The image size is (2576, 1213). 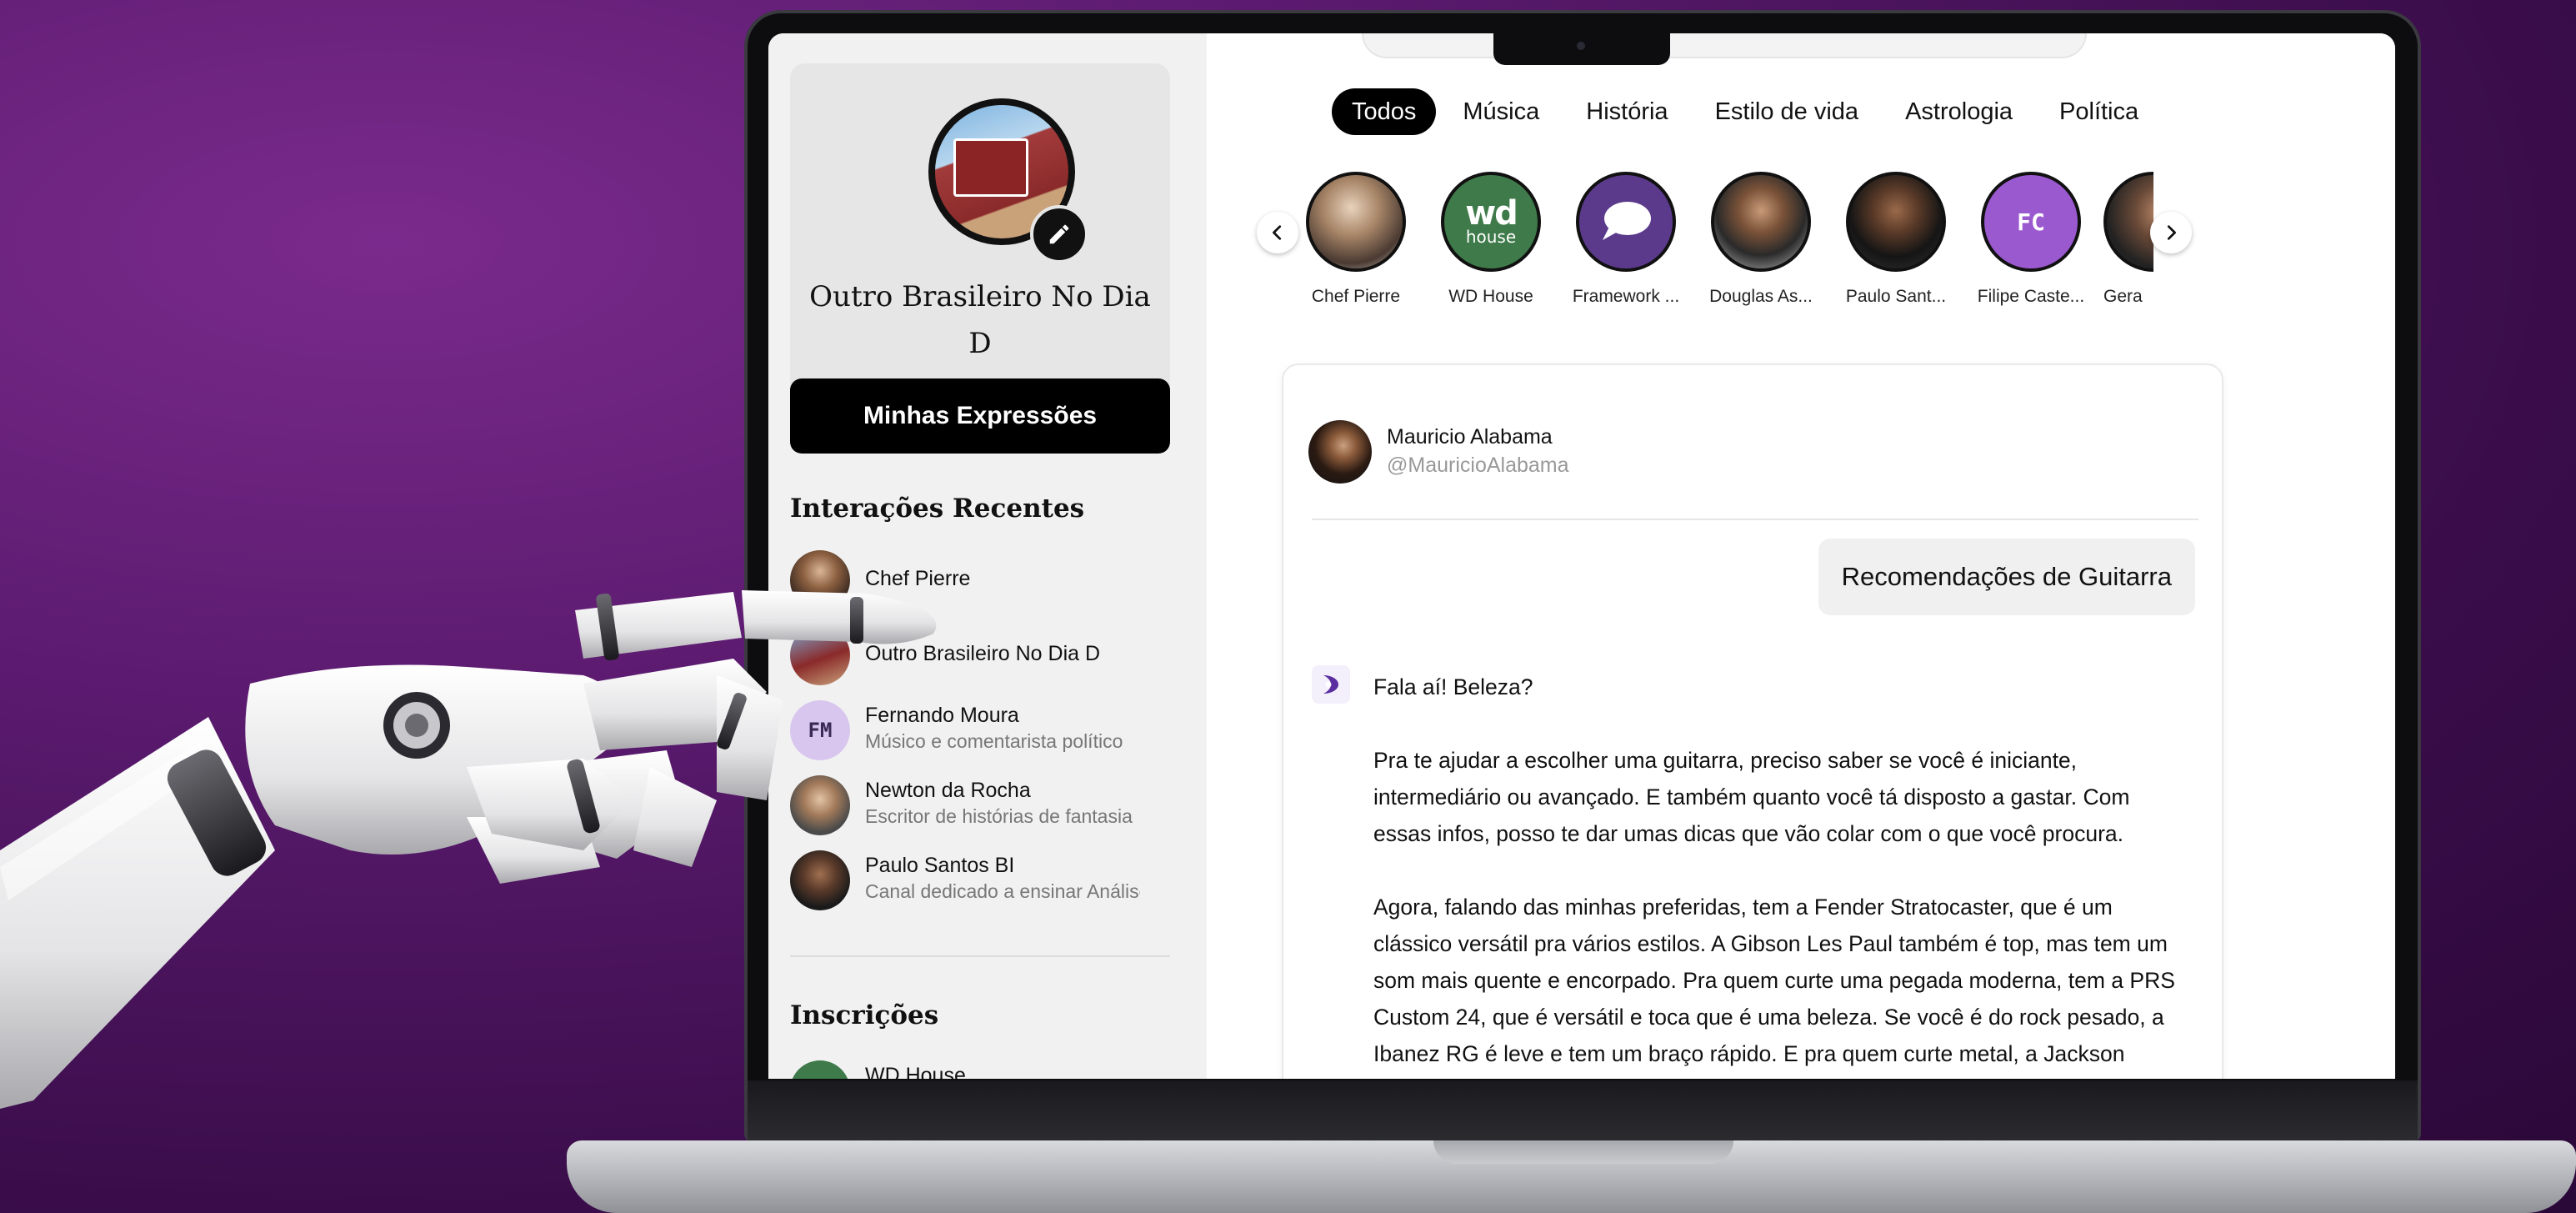 I want to click on creator-name: WD House, so click(x=1490, y=296).